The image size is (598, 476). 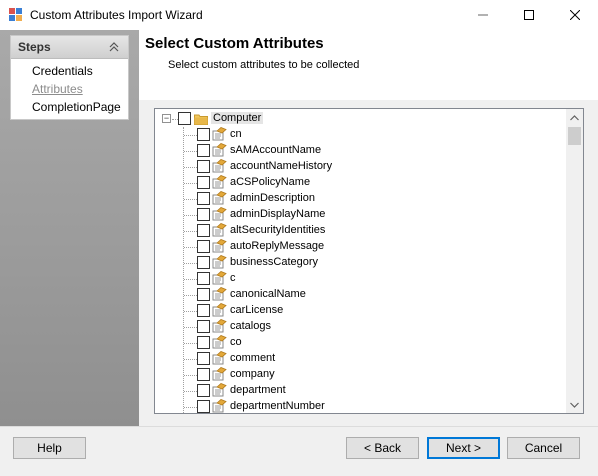 What do you see at coordinates (278, 230) in the screenshot?
I see `attribute-label: altSecurityIdentities` at bounding box center [278, 230].